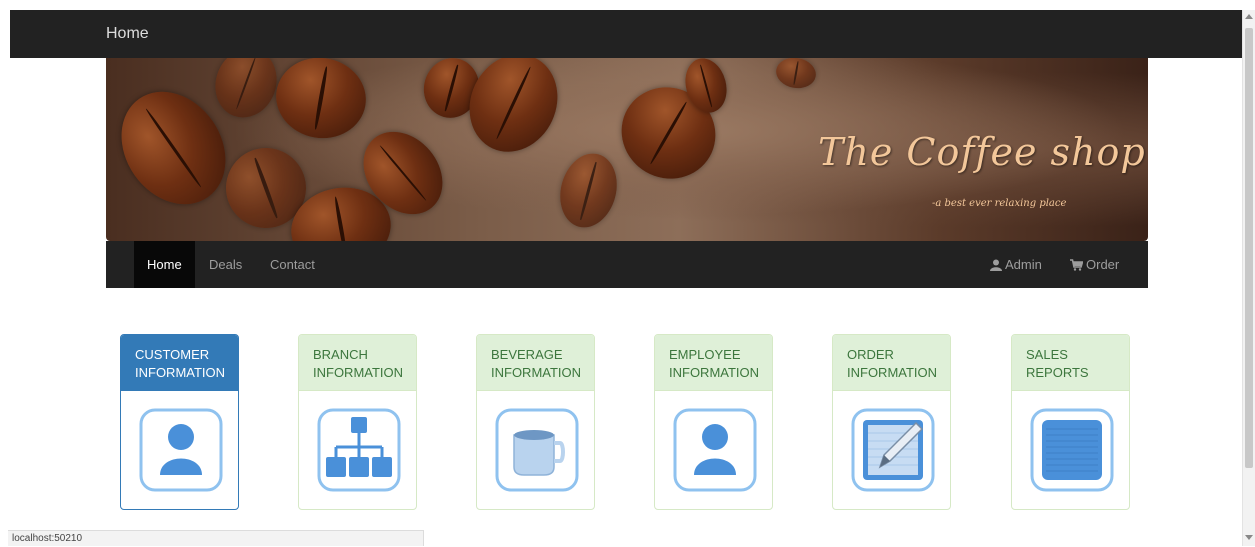  I want to click on tile-title-line1: EMPLOYEE, so click(705, 354).